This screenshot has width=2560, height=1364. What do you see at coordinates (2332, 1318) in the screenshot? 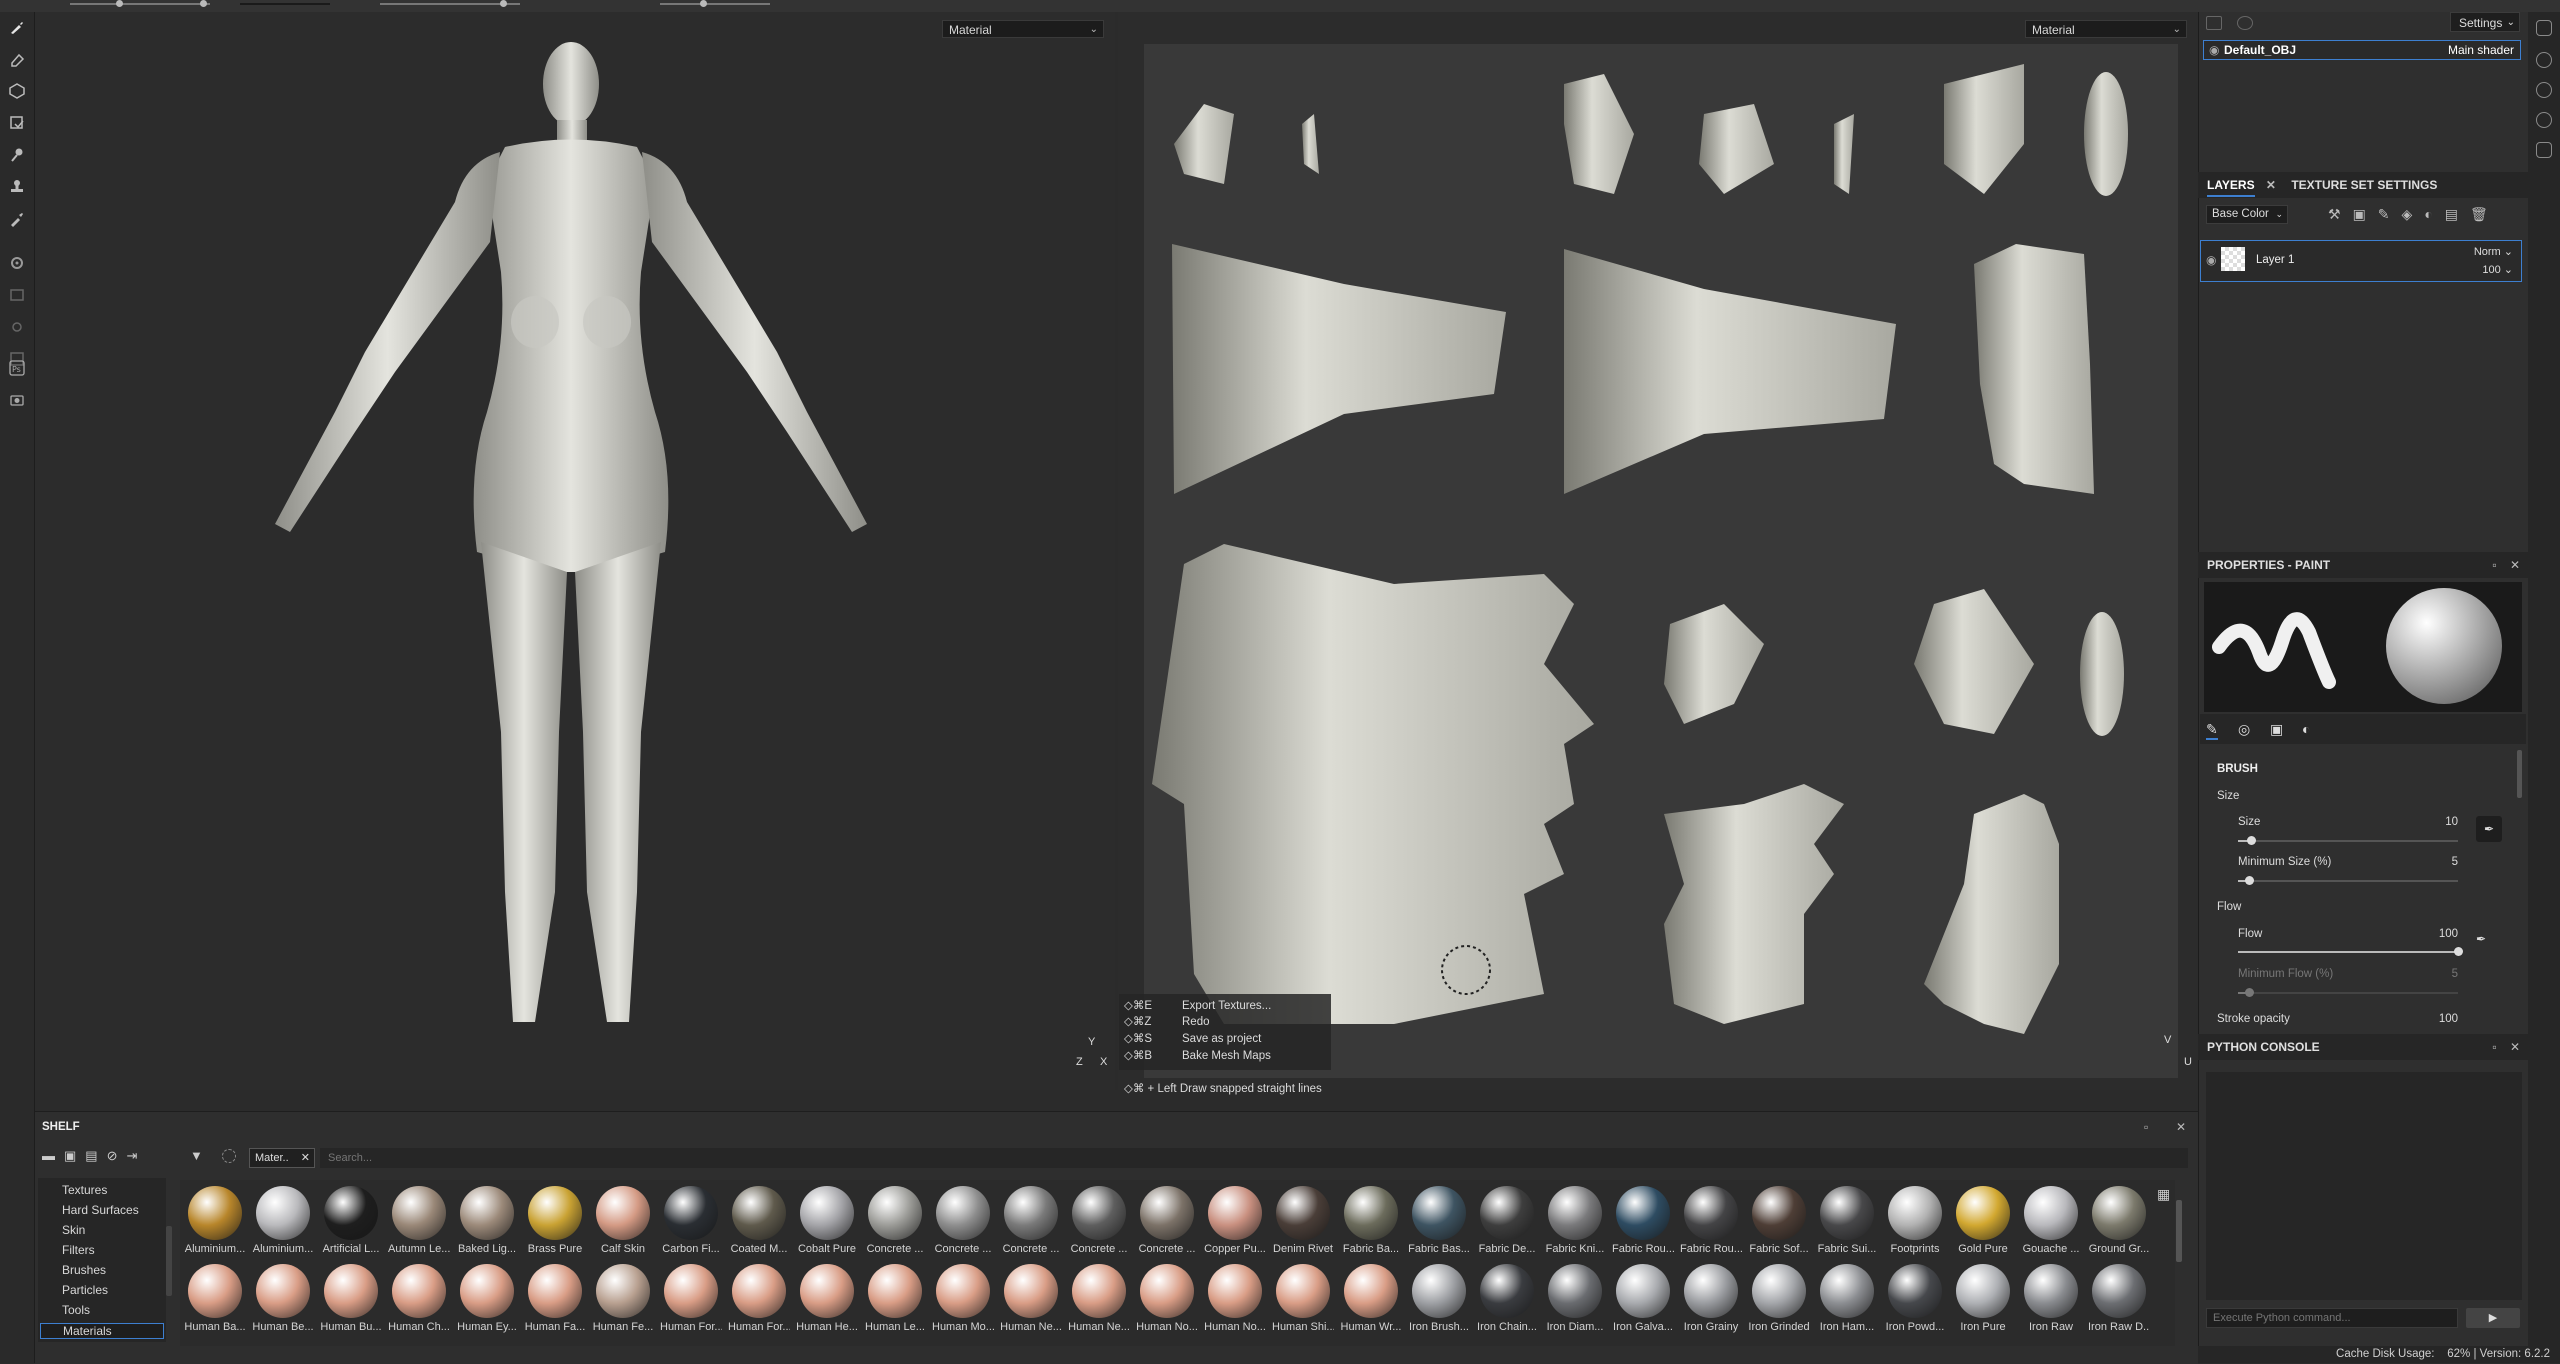
I see `python-input` at bounding box center [2332, 1318].